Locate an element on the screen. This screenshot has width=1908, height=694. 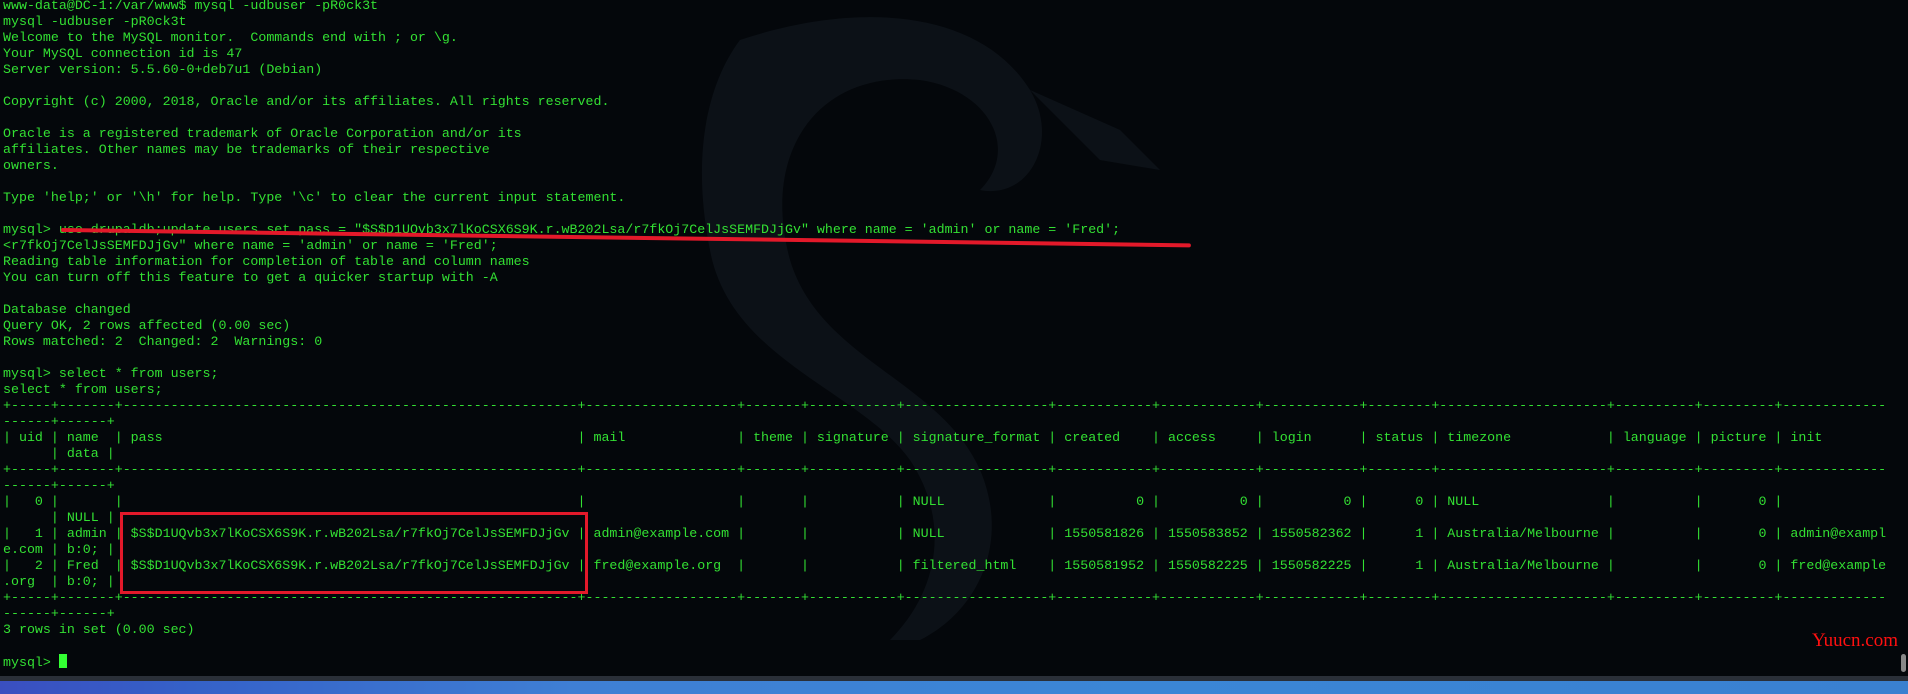
table-header-row: | data | is located at coordinates (59, 453).